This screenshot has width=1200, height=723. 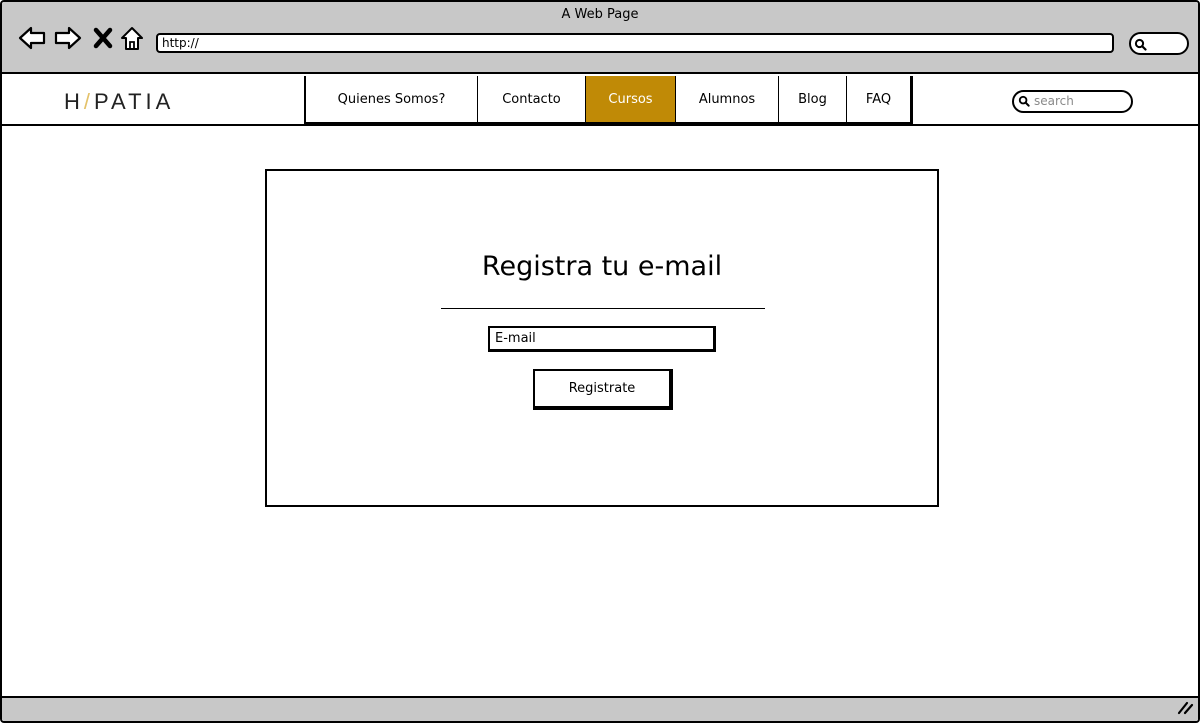 I want to click on search-placeholder: search, so click(x=1054, y=101).